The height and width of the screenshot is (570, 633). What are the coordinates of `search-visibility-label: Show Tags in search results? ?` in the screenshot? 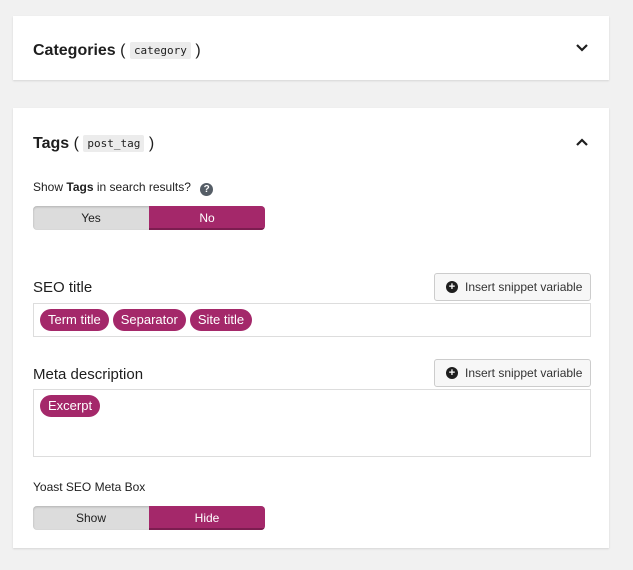 It's located at (123, 188).